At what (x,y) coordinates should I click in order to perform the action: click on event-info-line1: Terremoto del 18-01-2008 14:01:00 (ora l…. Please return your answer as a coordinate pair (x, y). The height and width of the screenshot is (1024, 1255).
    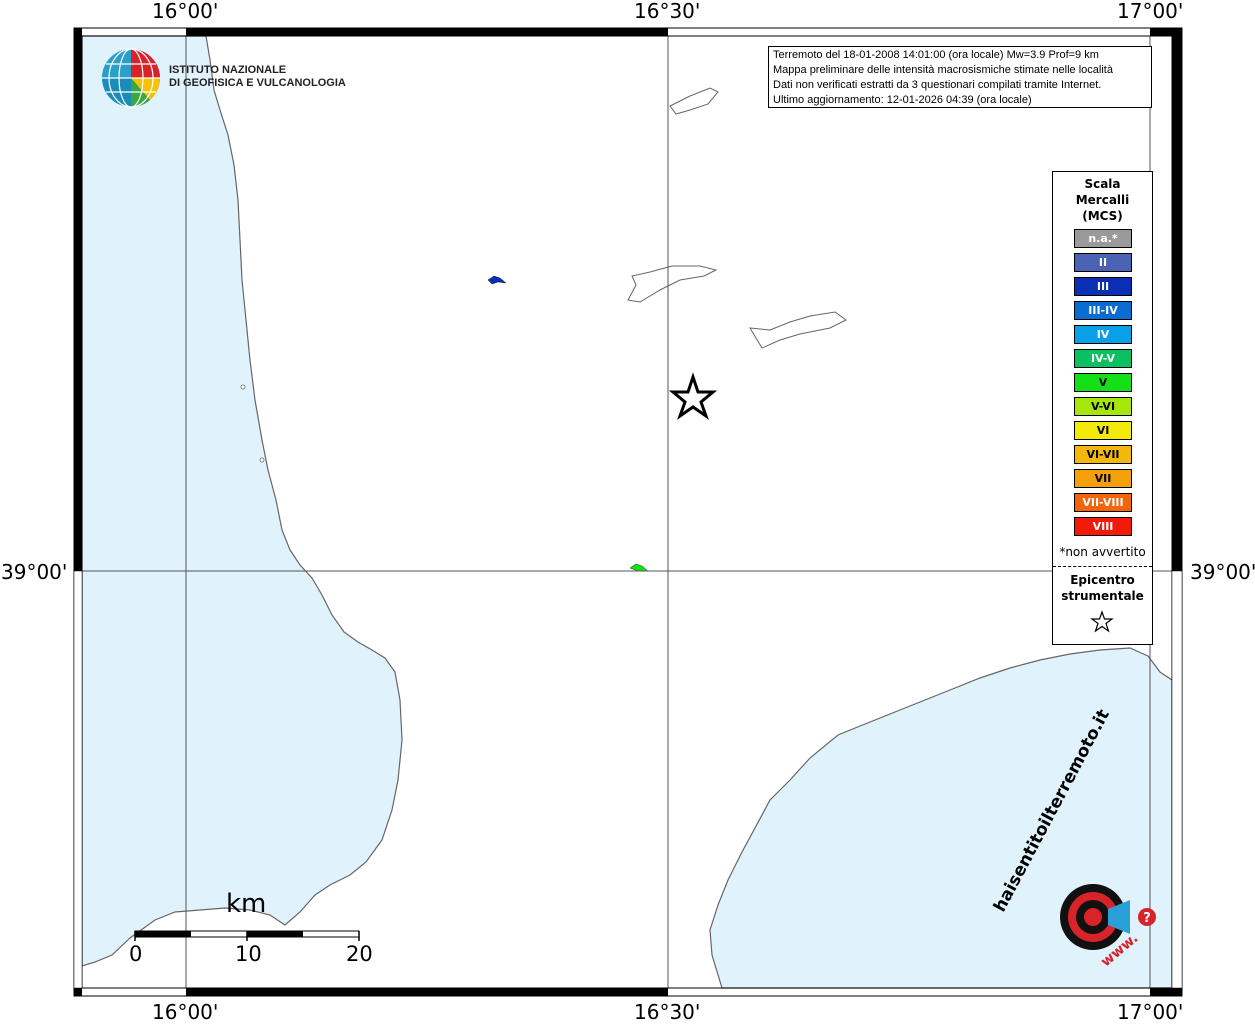
    Looking at the image, I should click on (936, 55).